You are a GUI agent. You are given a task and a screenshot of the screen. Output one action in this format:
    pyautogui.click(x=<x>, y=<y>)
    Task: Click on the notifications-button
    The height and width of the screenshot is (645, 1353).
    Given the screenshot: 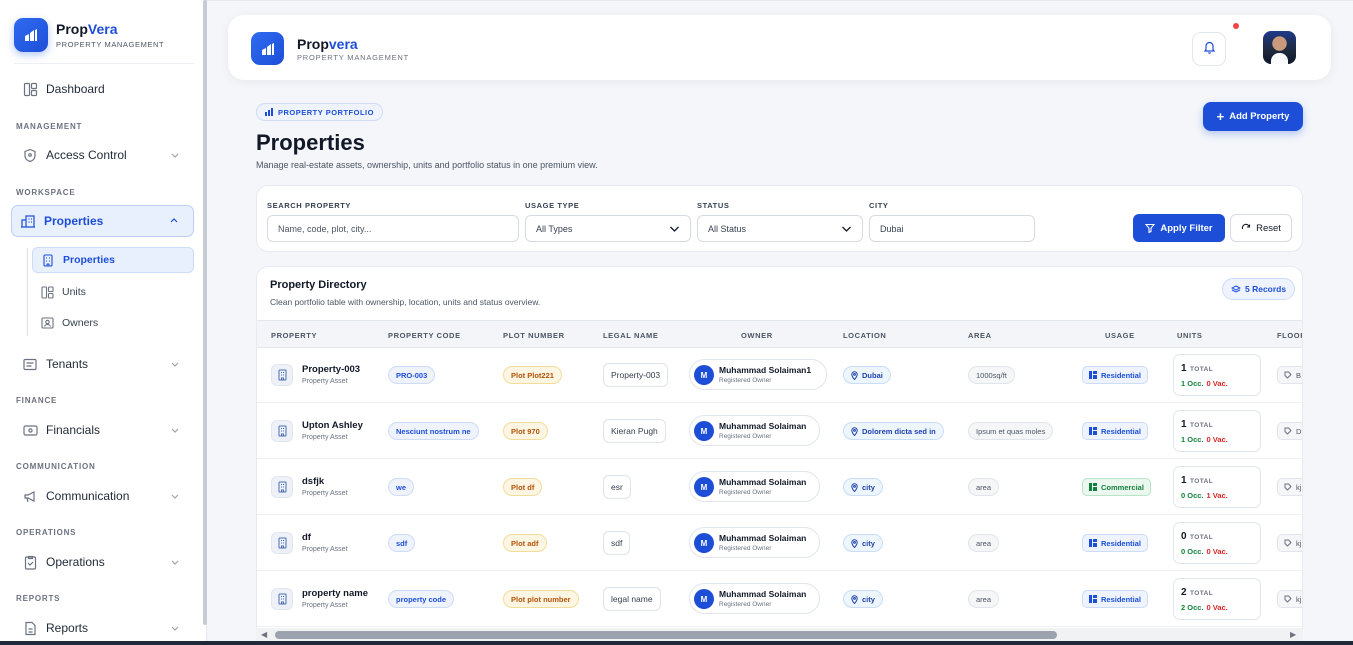 What is the action you would take?
    pyautogui.click(x=1209, y=49)
    